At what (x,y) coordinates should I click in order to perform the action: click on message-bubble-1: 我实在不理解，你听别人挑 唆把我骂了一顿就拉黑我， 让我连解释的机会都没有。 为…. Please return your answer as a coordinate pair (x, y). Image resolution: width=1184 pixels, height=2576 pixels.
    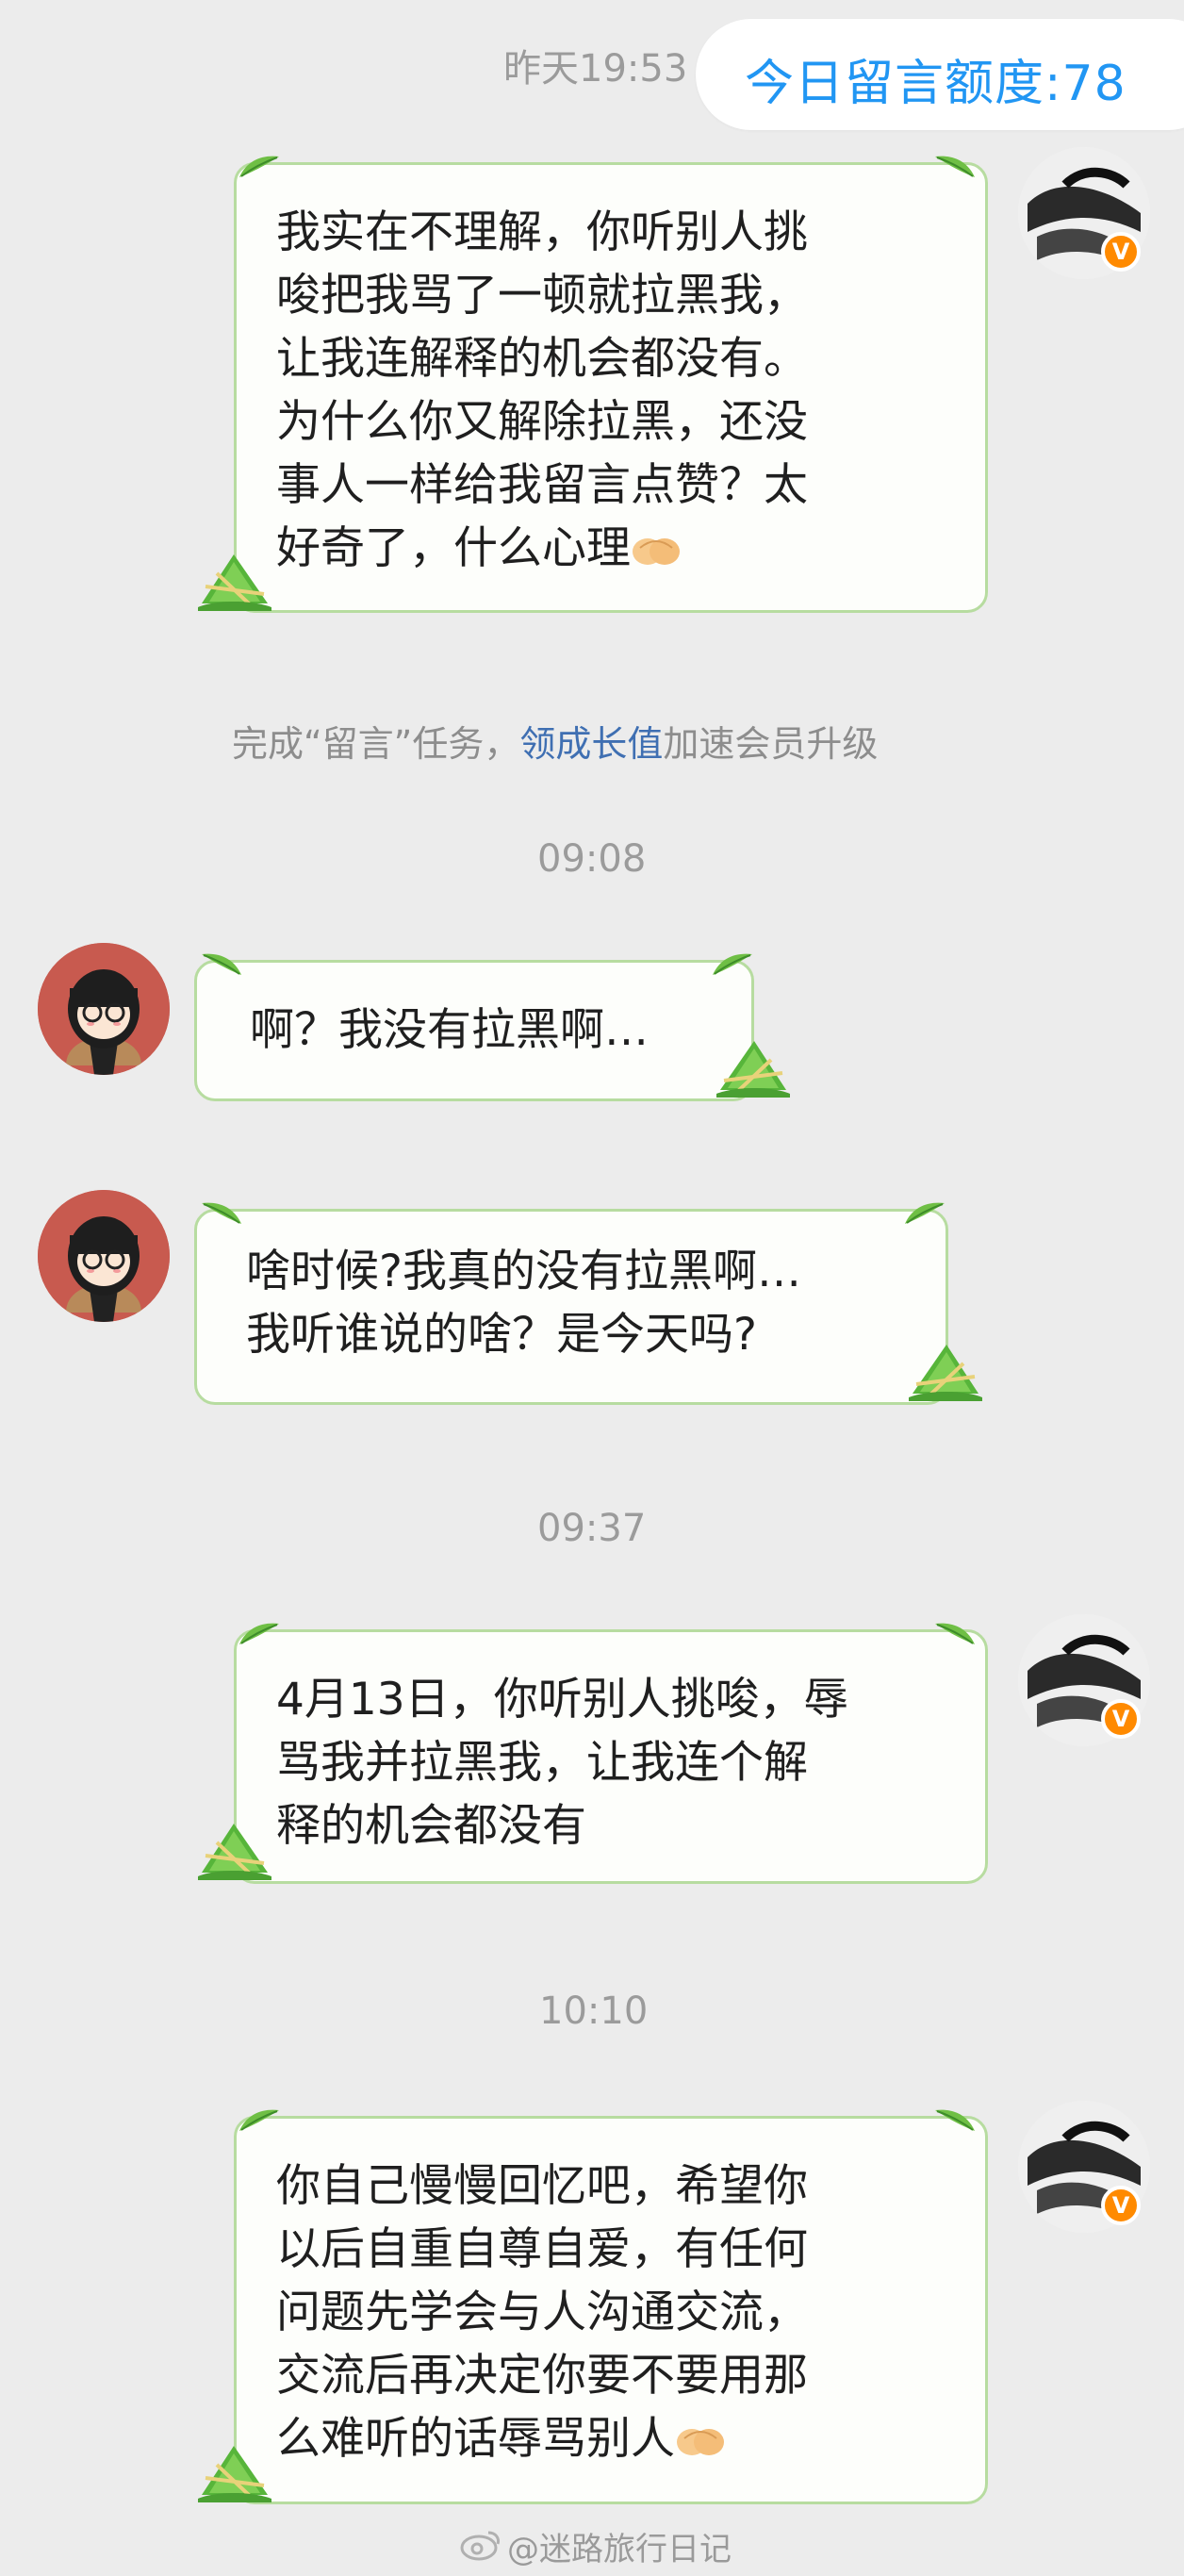
    Looking at the image, I should click on (611, 387).